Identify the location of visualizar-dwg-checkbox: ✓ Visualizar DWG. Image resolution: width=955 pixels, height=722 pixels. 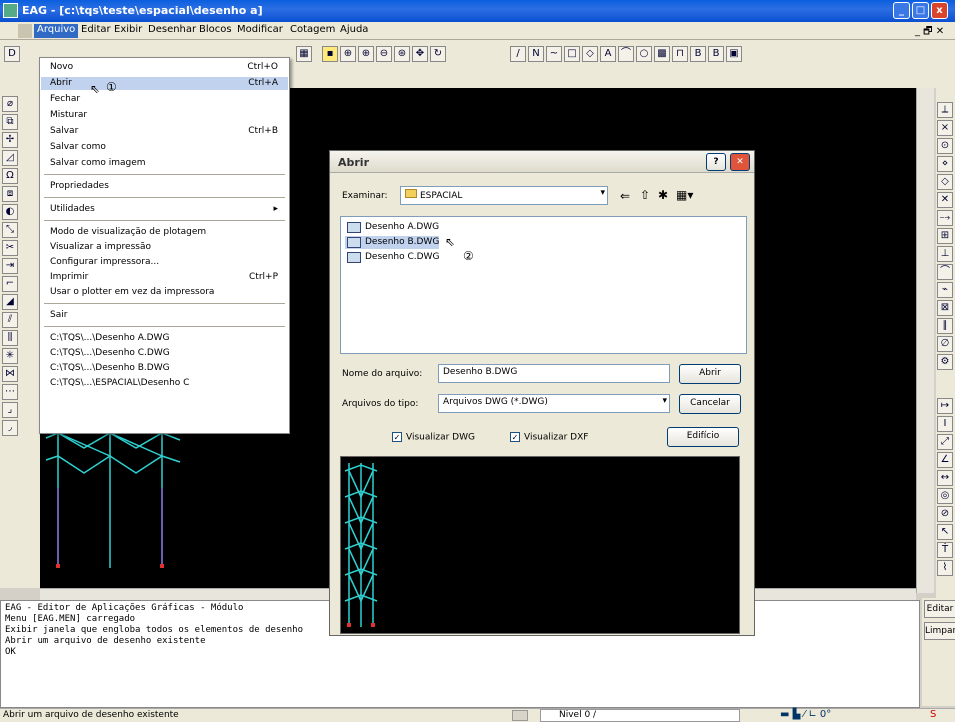
(433, 437).